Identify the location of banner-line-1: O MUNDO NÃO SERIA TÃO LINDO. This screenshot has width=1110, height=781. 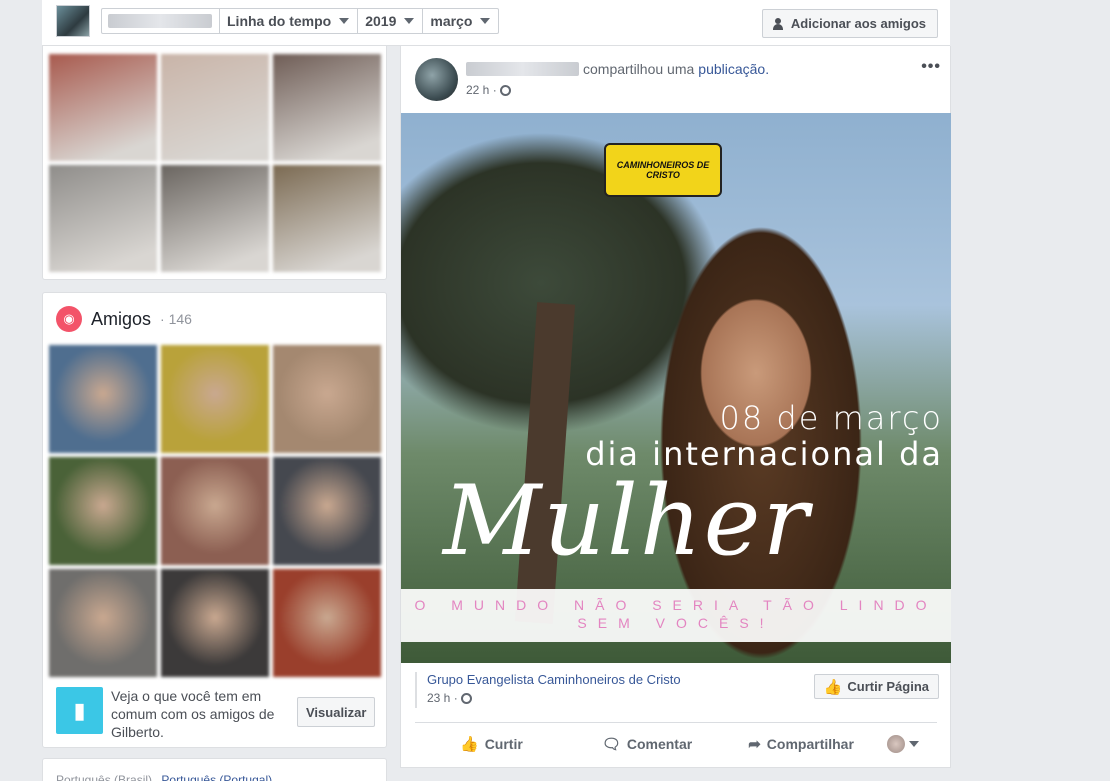
(676, 605).